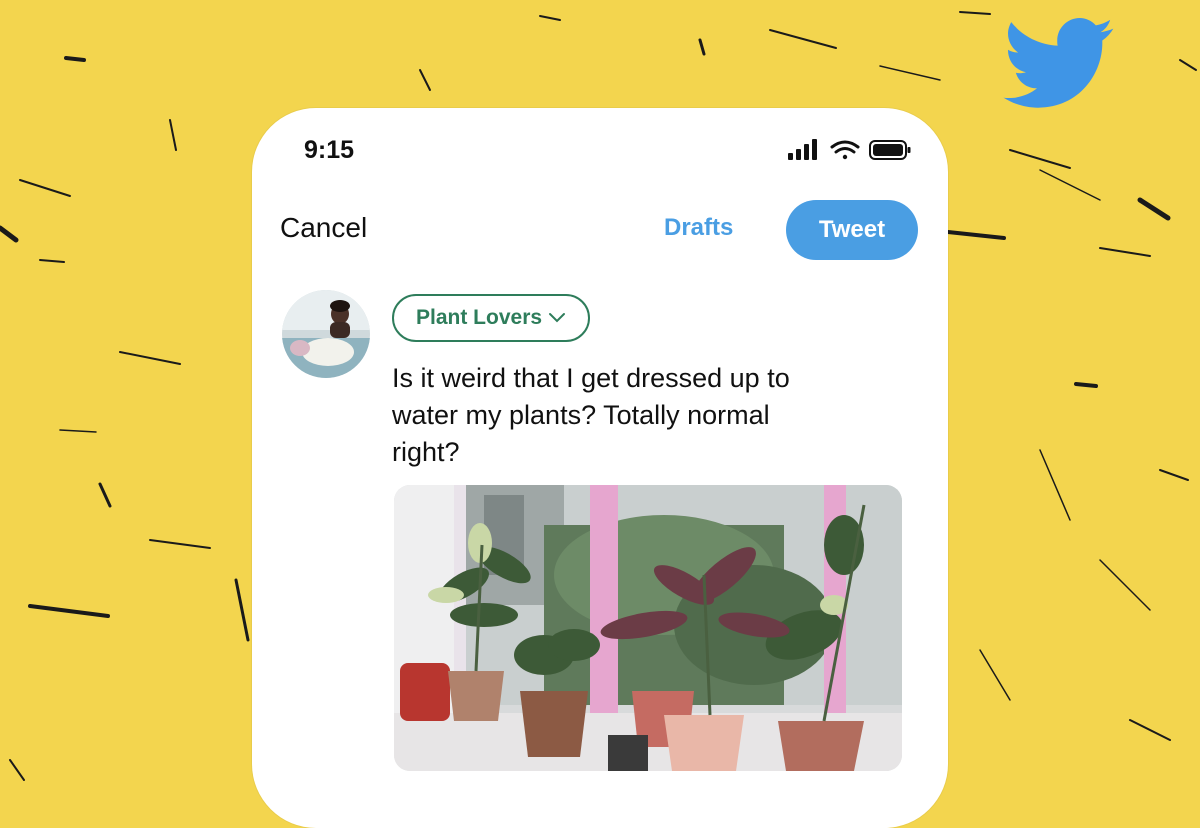 Image resolution: width=1200 pixels, height=828 pixels. Describe the element at coordinates (648, 628) in the screenshot. I see `attached-photo` at that location.